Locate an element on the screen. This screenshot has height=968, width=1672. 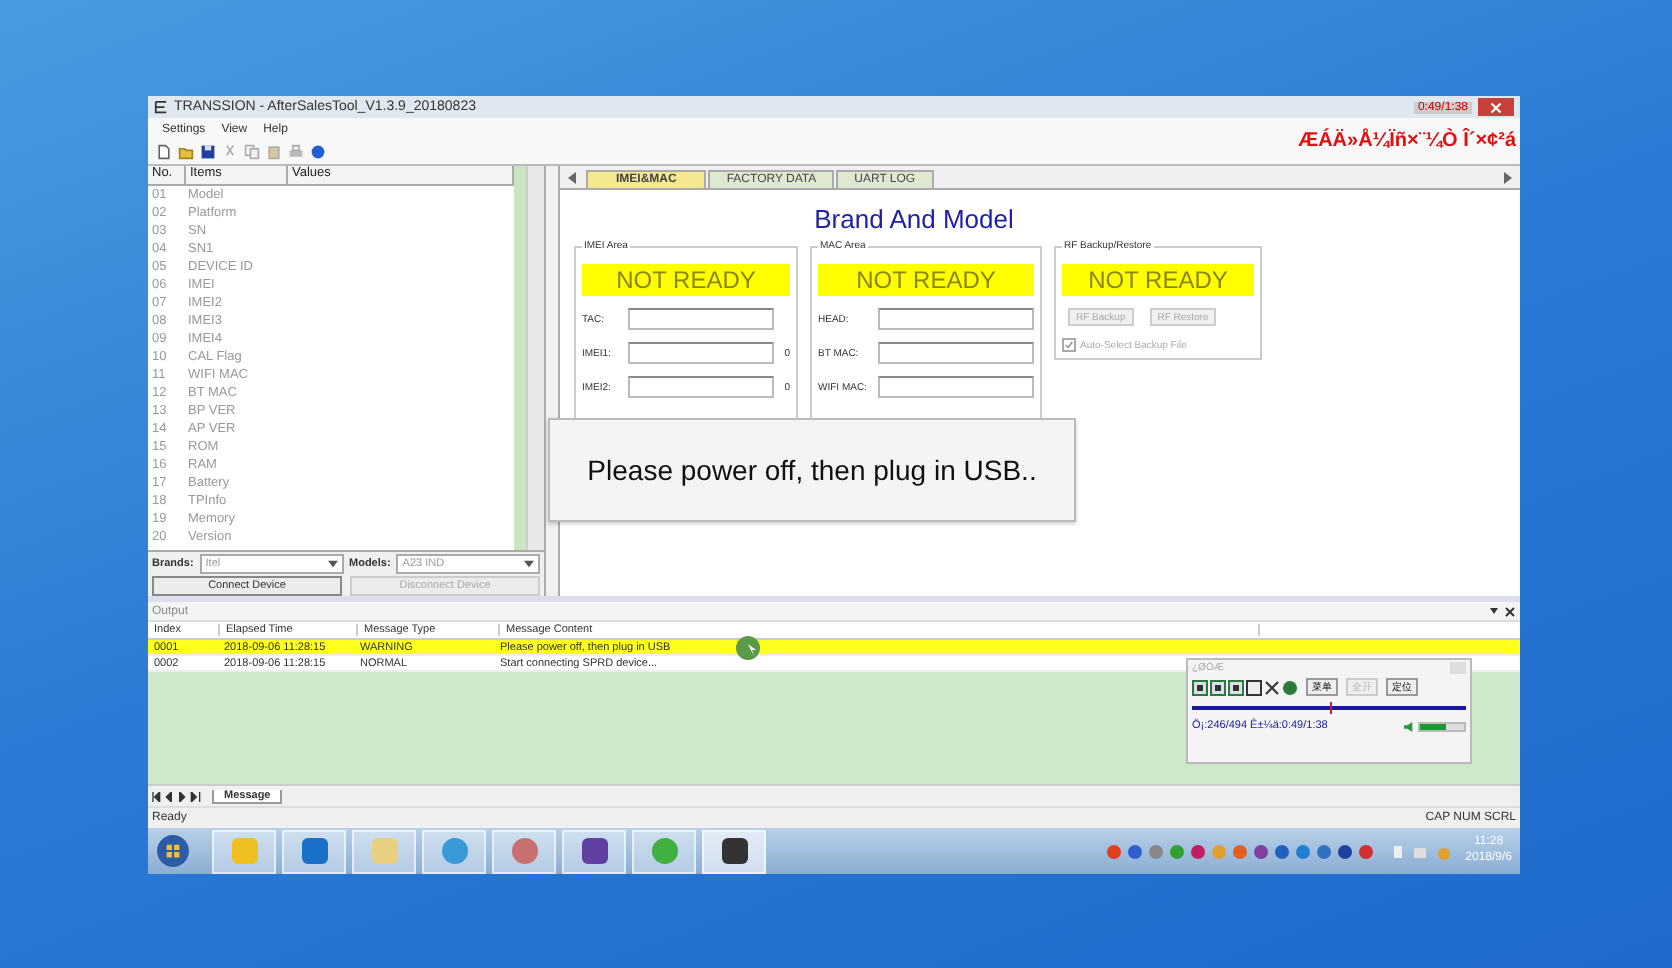
speaker-icon is located at coordinates (1409, 726).